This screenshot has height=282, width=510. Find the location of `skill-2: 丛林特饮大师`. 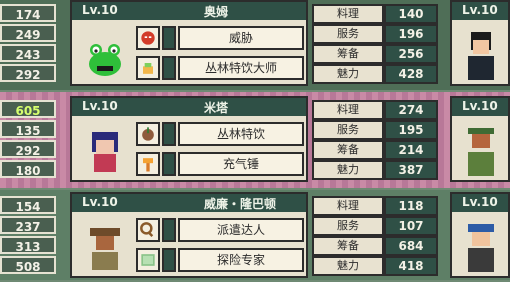

skill-2: 丛林特饮大师 is located at coordinates (220, 68).